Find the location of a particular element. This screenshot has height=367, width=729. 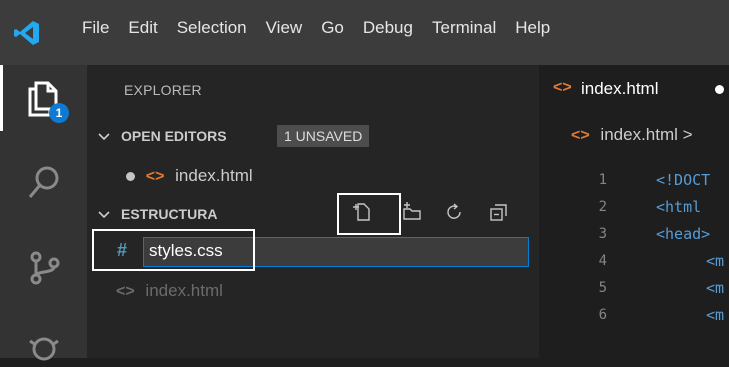

menu-debug: Debug is located at coordinates (388, 28).